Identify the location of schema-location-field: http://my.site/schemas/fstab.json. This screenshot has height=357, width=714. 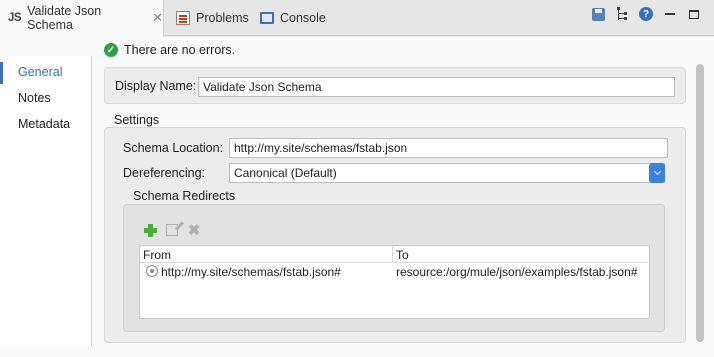
(448, 148).